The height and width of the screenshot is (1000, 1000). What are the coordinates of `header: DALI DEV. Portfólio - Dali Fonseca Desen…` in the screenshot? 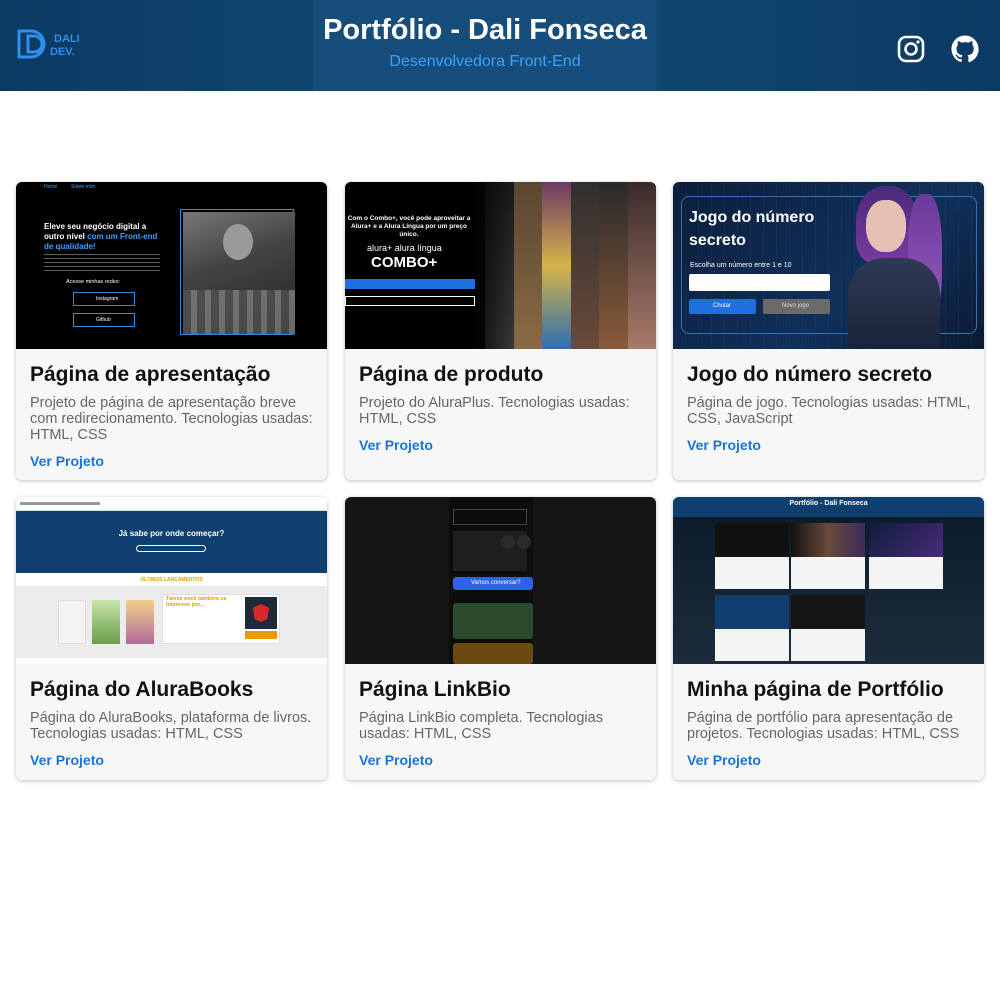 It's located at (500, 45).